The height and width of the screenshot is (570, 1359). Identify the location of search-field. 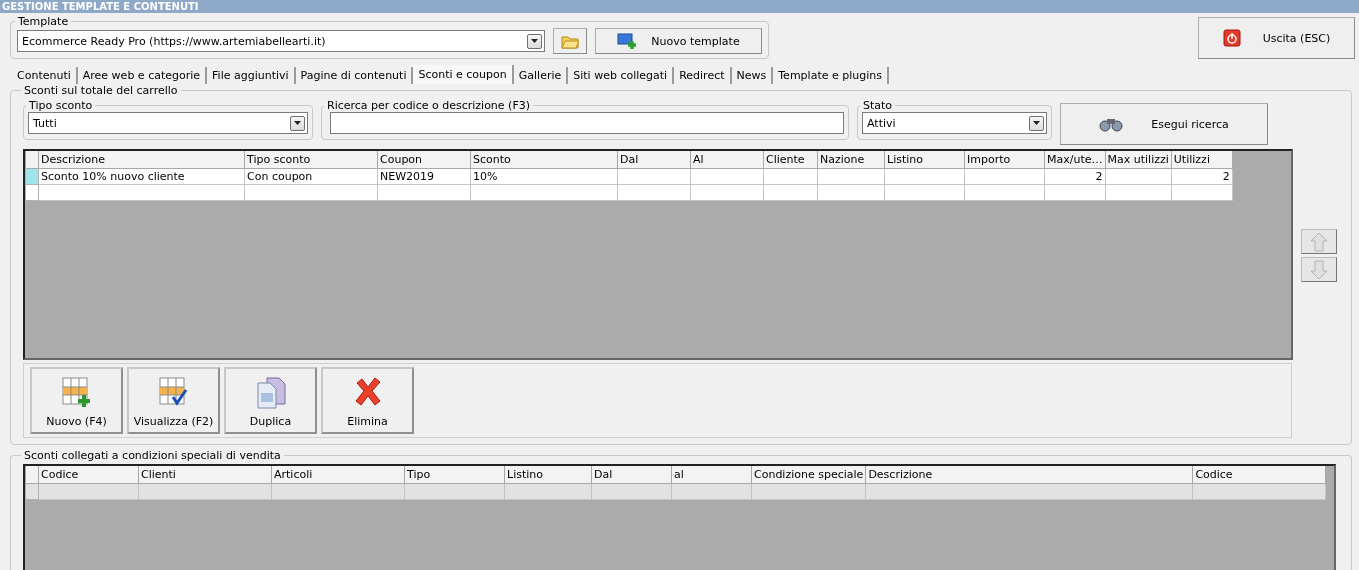
(587, 123).